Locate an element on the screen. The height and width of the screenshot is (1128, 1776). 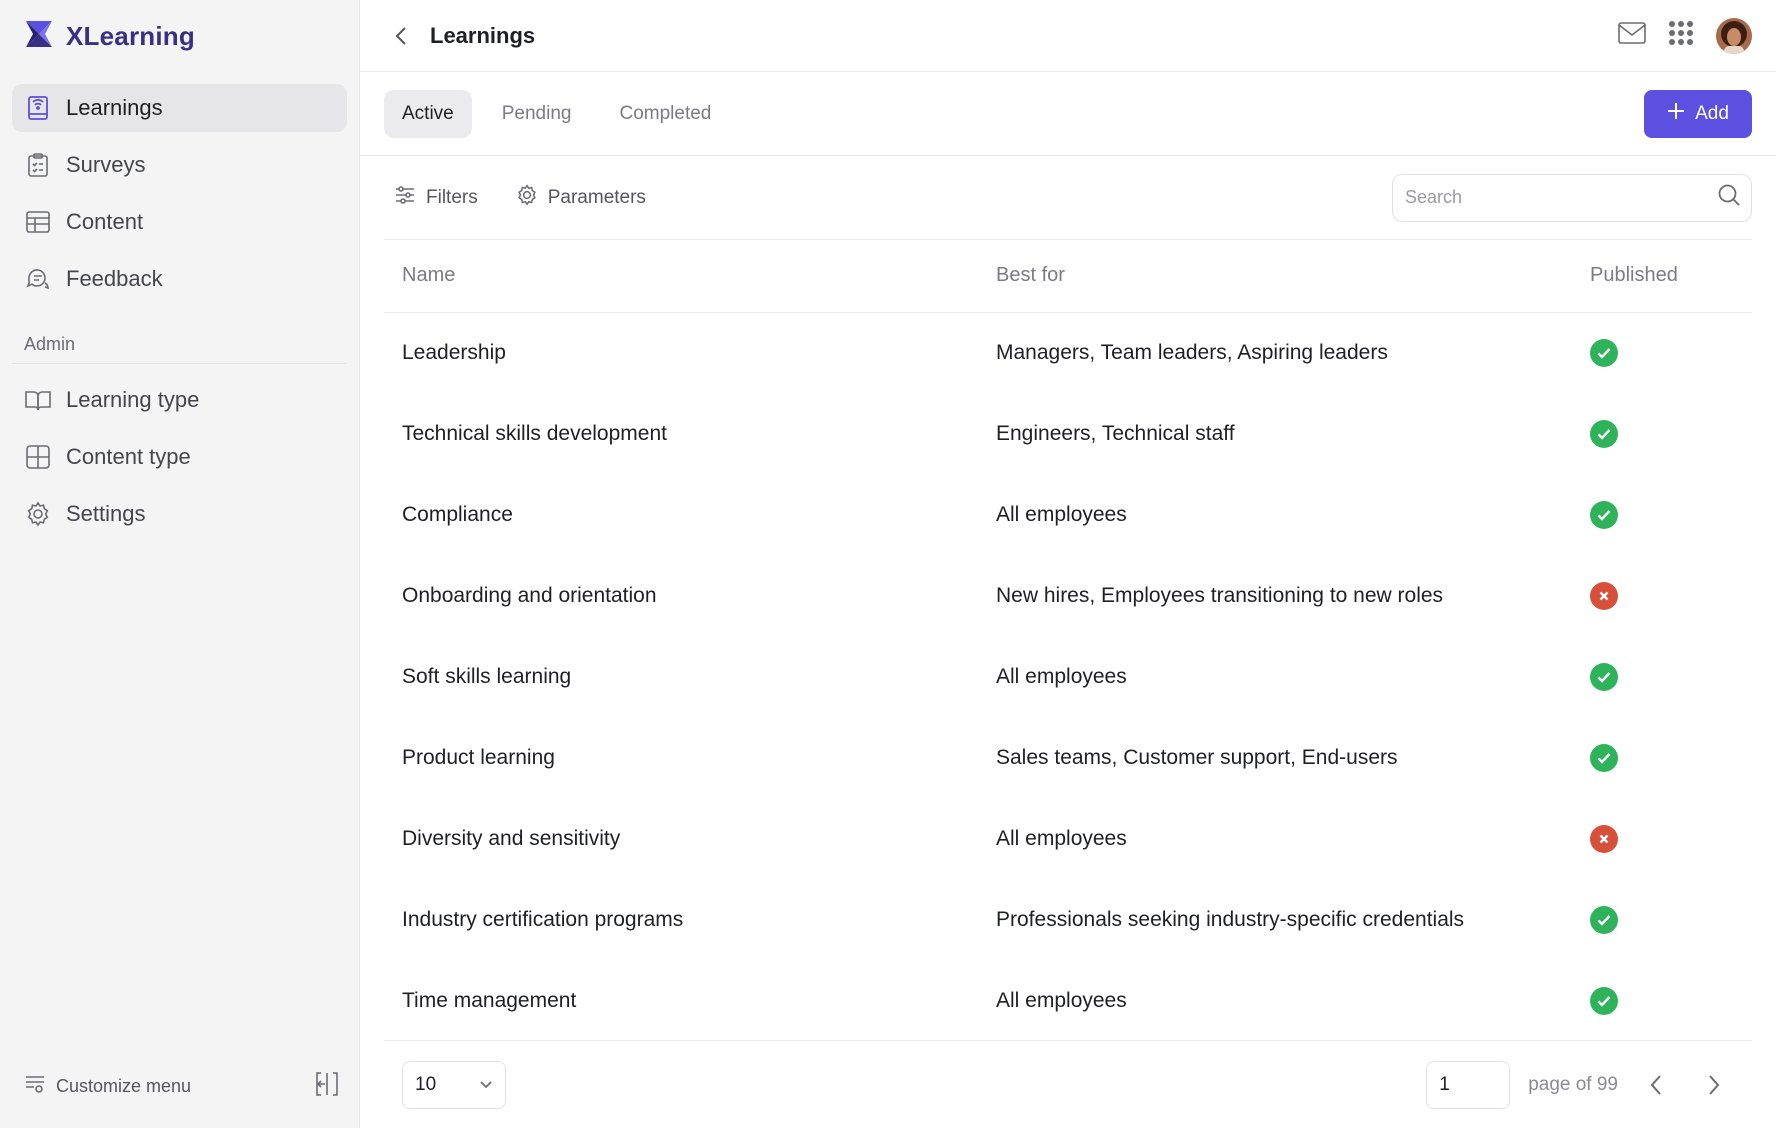
admin-nav: Learning type Content type Settings is located at coordinates (179, 457).